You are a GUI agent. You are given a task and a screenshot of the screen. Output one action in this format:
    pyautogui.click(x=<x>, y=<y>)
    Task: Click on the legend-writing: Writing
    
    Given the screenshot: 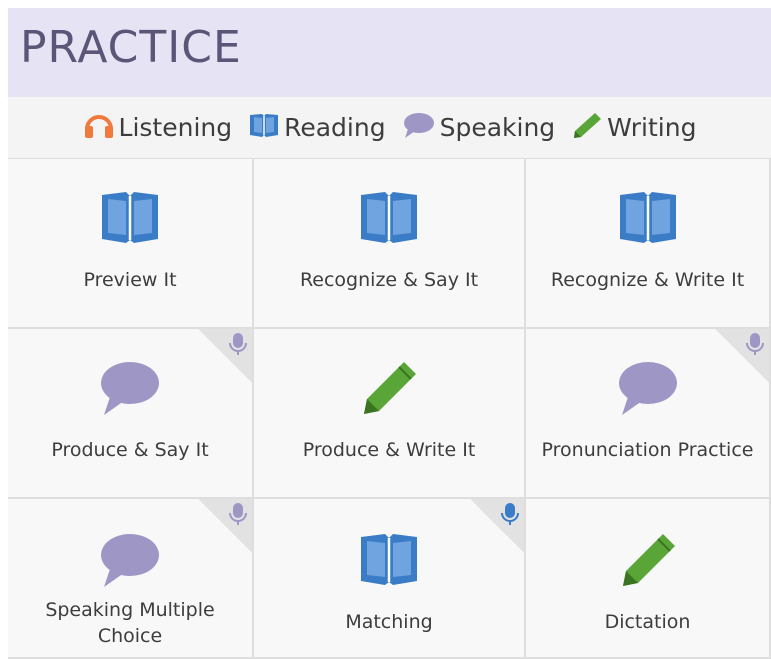 What is the action you would take?
    pyautogui.click(x=633, y=128)
    